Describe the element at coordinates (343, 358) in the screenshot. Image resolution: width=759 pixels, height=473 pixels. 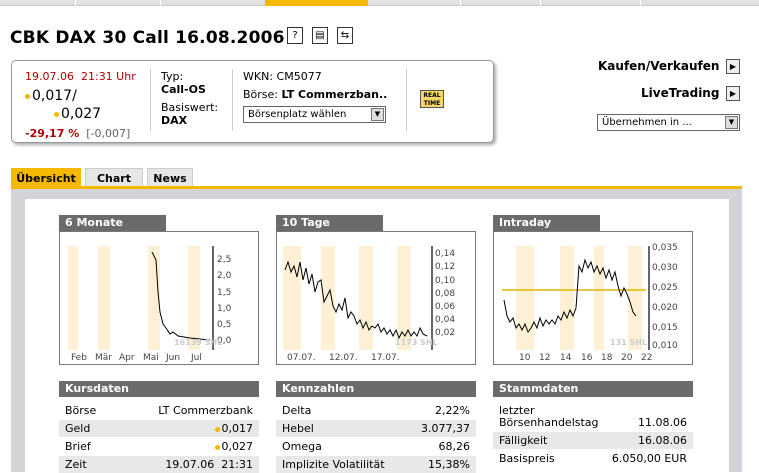
I see `x-tick-label: 12.07.` at that location.